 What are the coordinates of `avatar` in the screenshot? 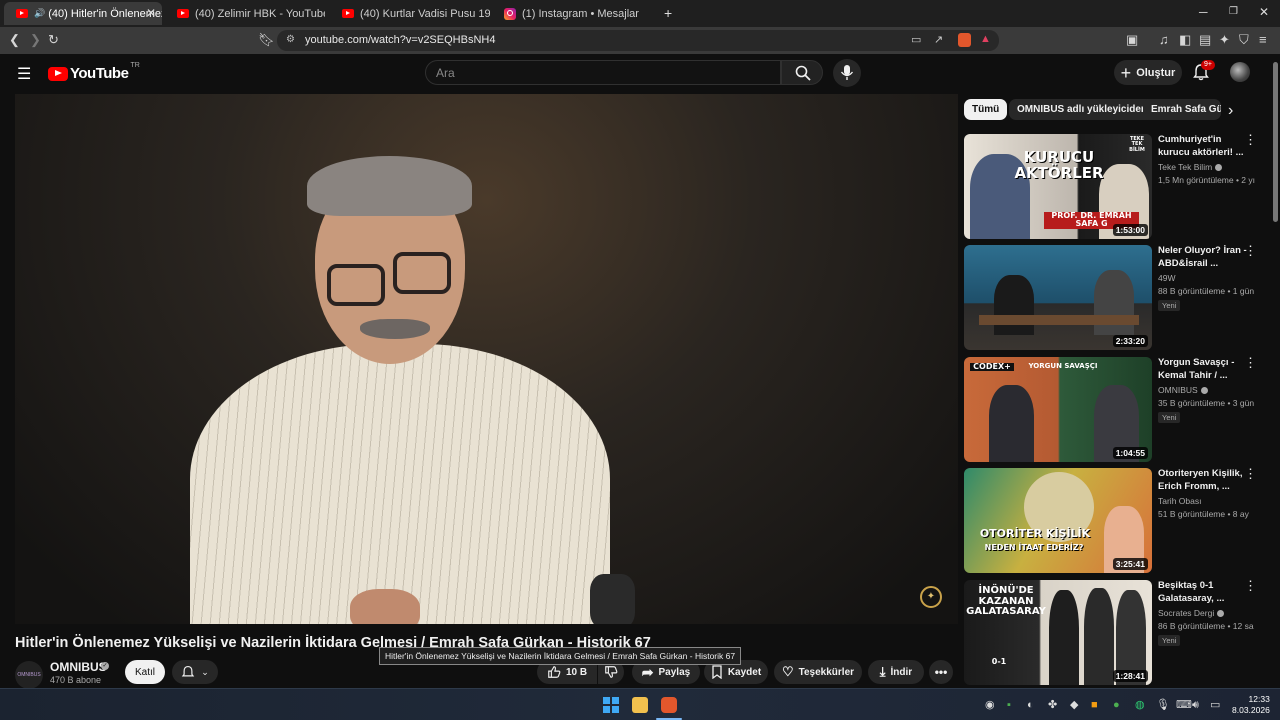 It's located at (1240, 72).